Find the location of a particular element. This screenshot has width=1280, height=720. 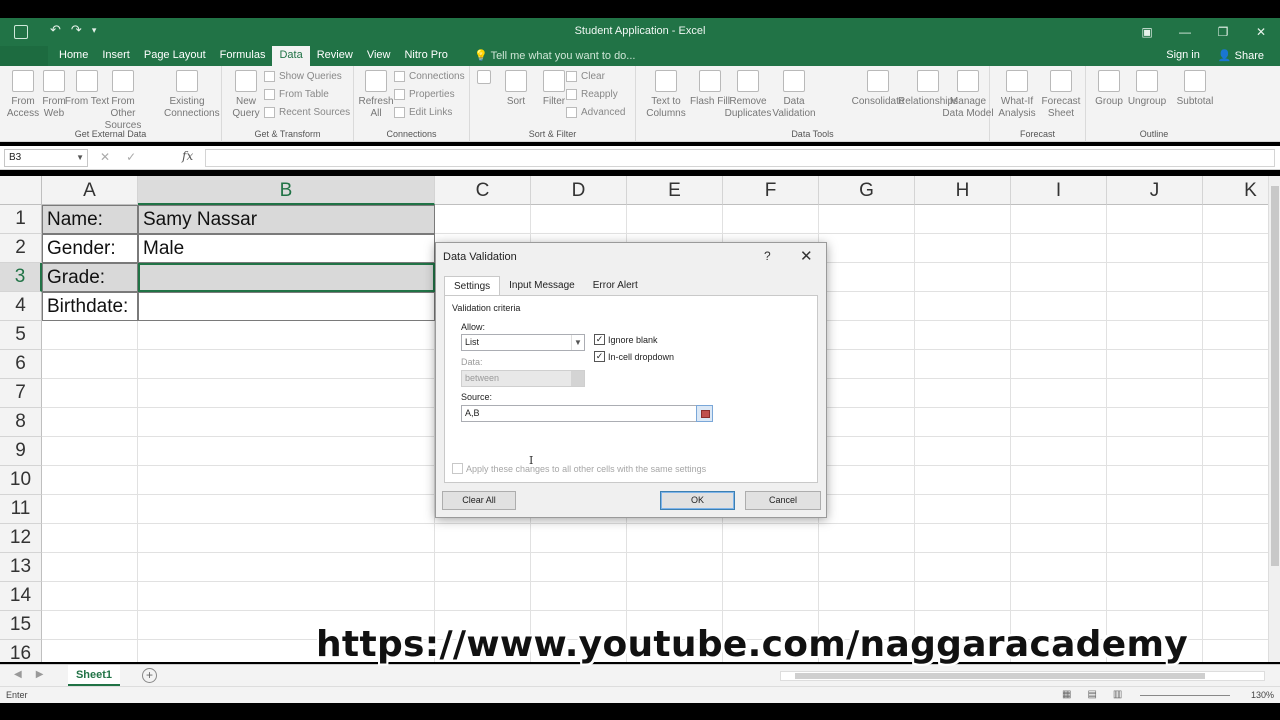

cell-j13 is located at coordinates (1155, 567).